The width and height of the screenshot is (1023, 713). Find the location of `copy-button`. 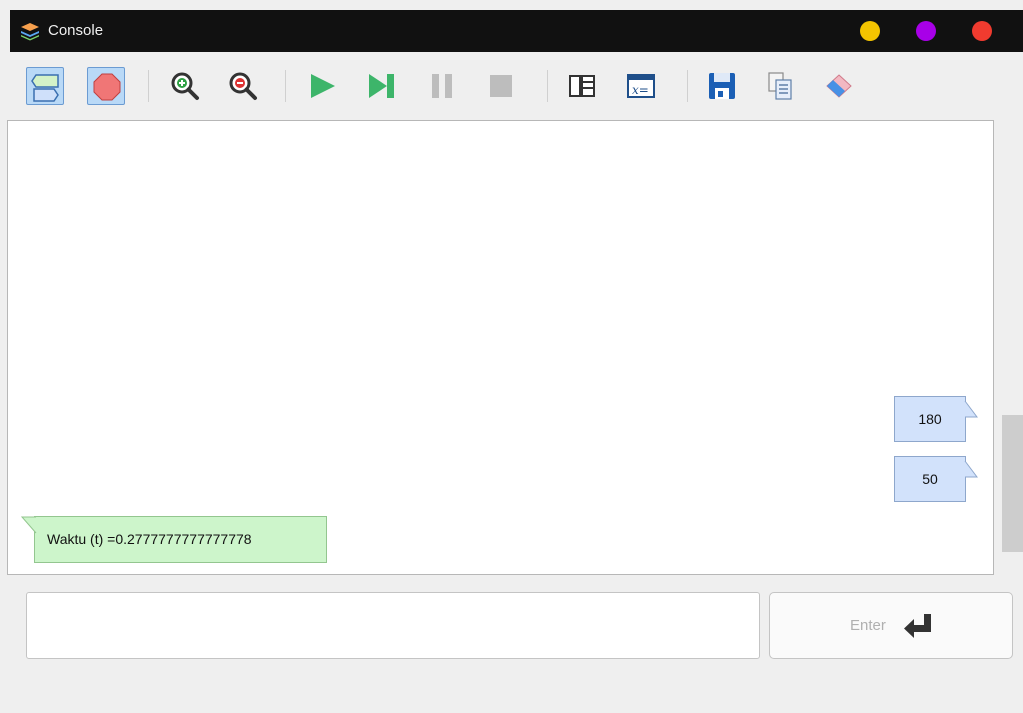

copy-button is located at coordinates (780, 86).